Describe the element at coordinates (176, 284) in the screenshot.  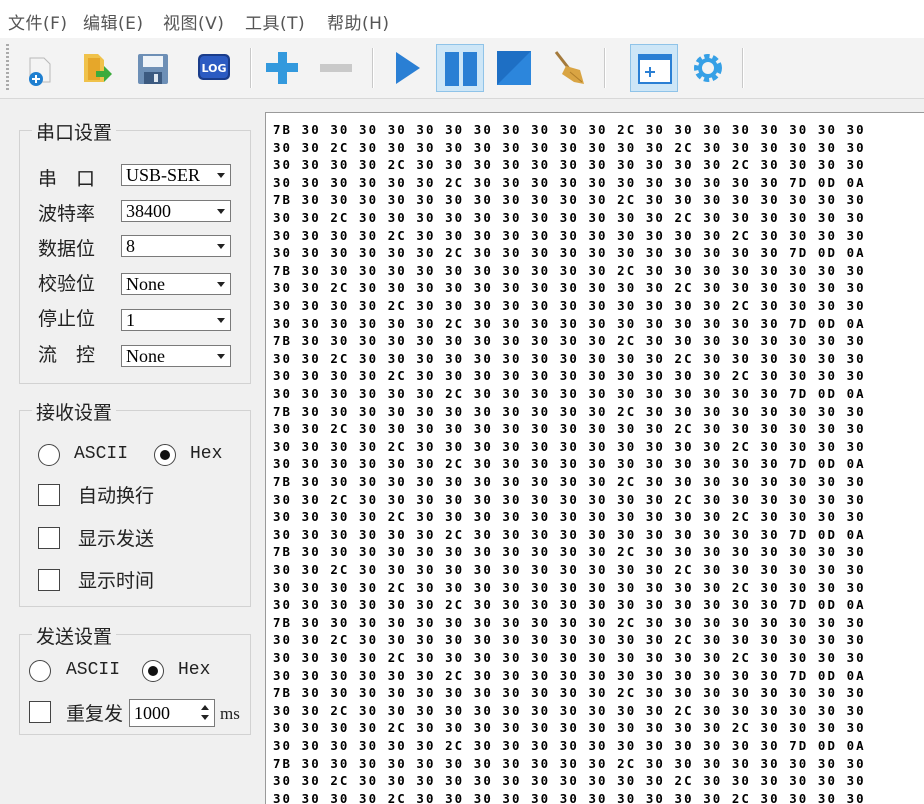
I see `parity-select: None` at that location.